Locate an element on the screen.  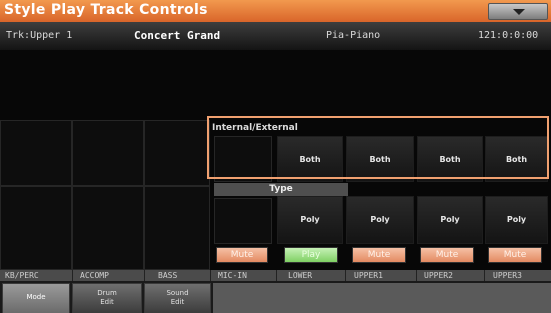
upper3-mute-button: Mute is located at coordinates (515, 255).